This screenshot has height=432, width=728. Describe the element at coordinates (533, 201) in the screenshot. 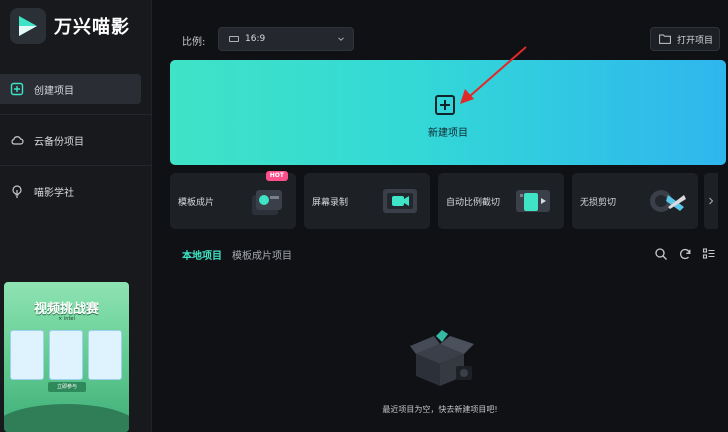

I see `auto-reframe-icon` at that location.